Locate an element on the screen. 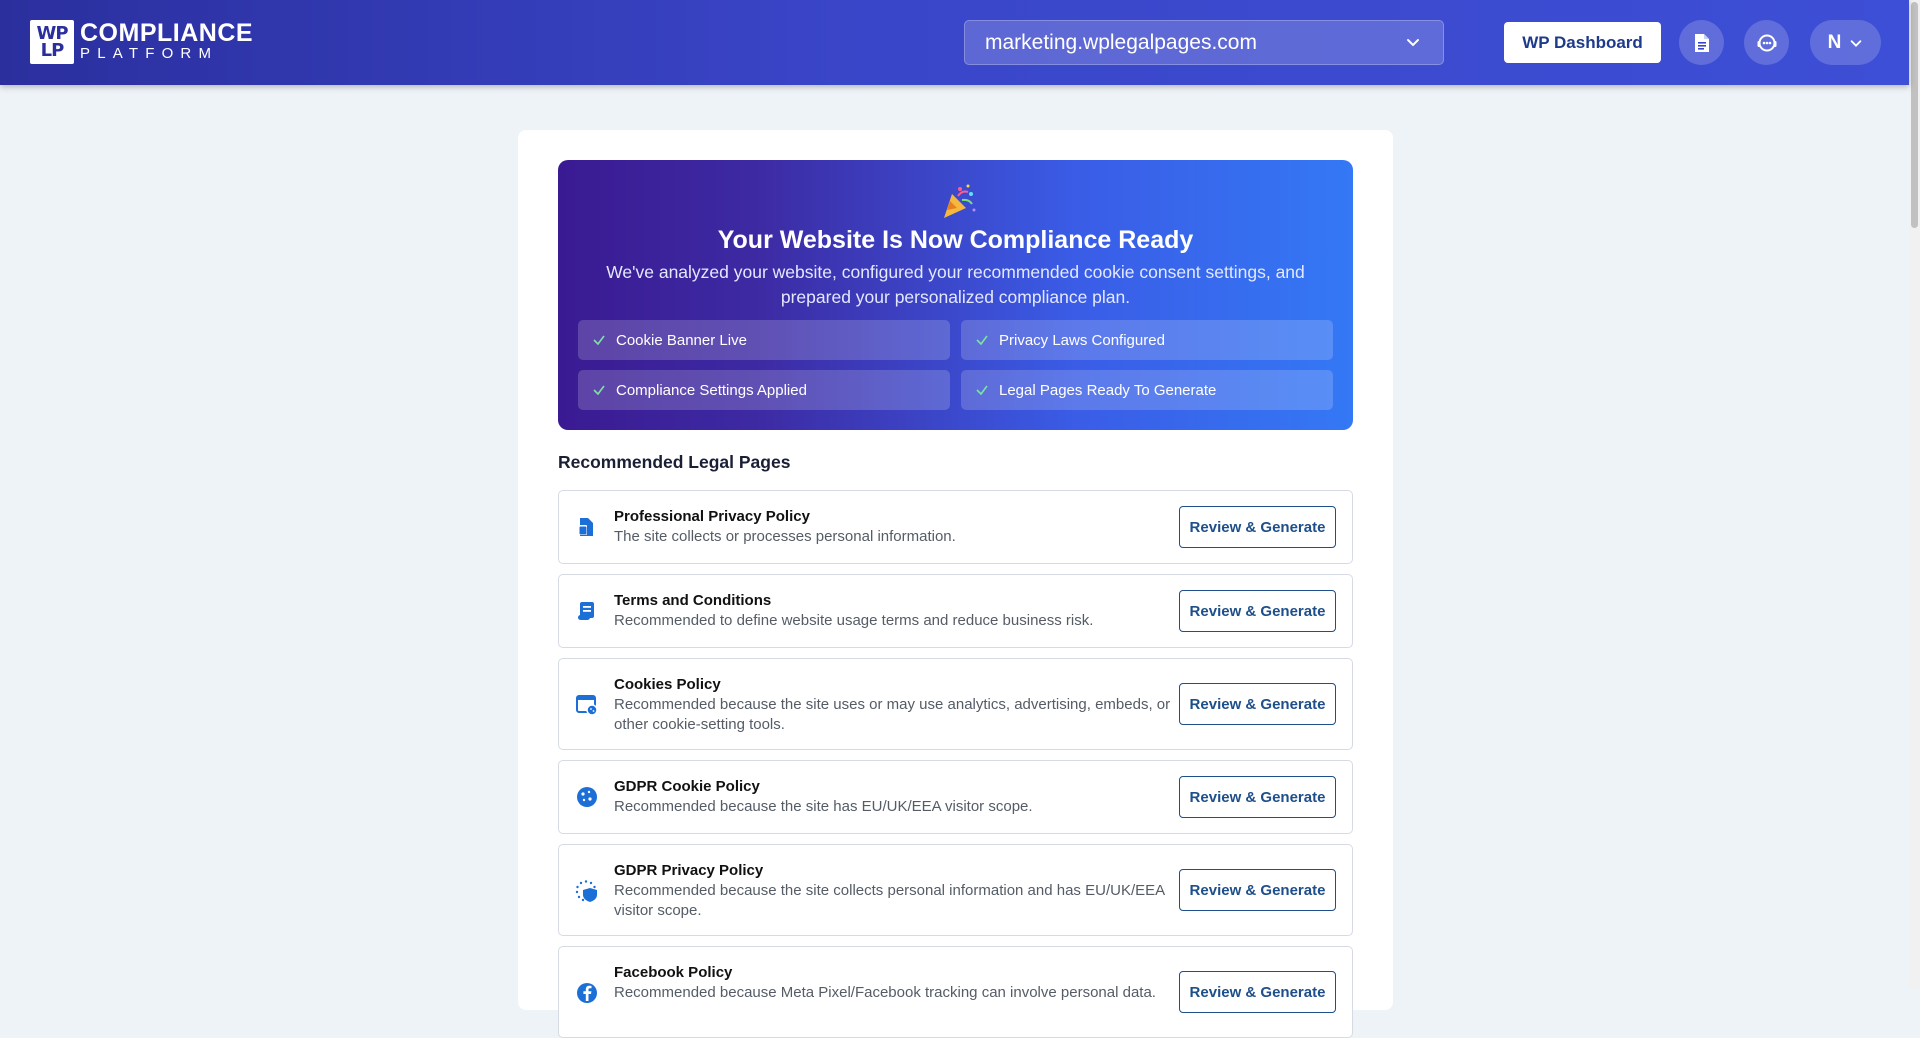  documents-button is located at coordinates (1701, 42).